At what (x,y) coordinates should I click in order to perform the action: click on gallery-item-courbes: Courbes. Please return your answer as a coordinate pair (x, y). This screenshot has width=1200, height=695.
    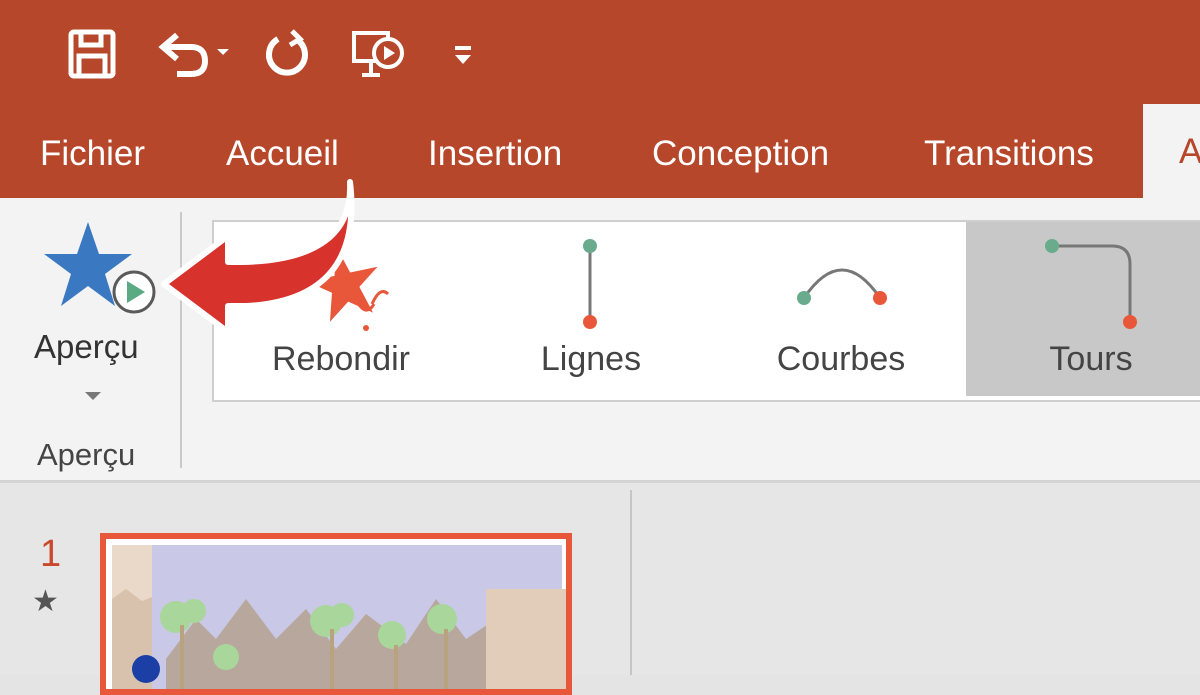
    Looking at the image, I should click on (841, 309).